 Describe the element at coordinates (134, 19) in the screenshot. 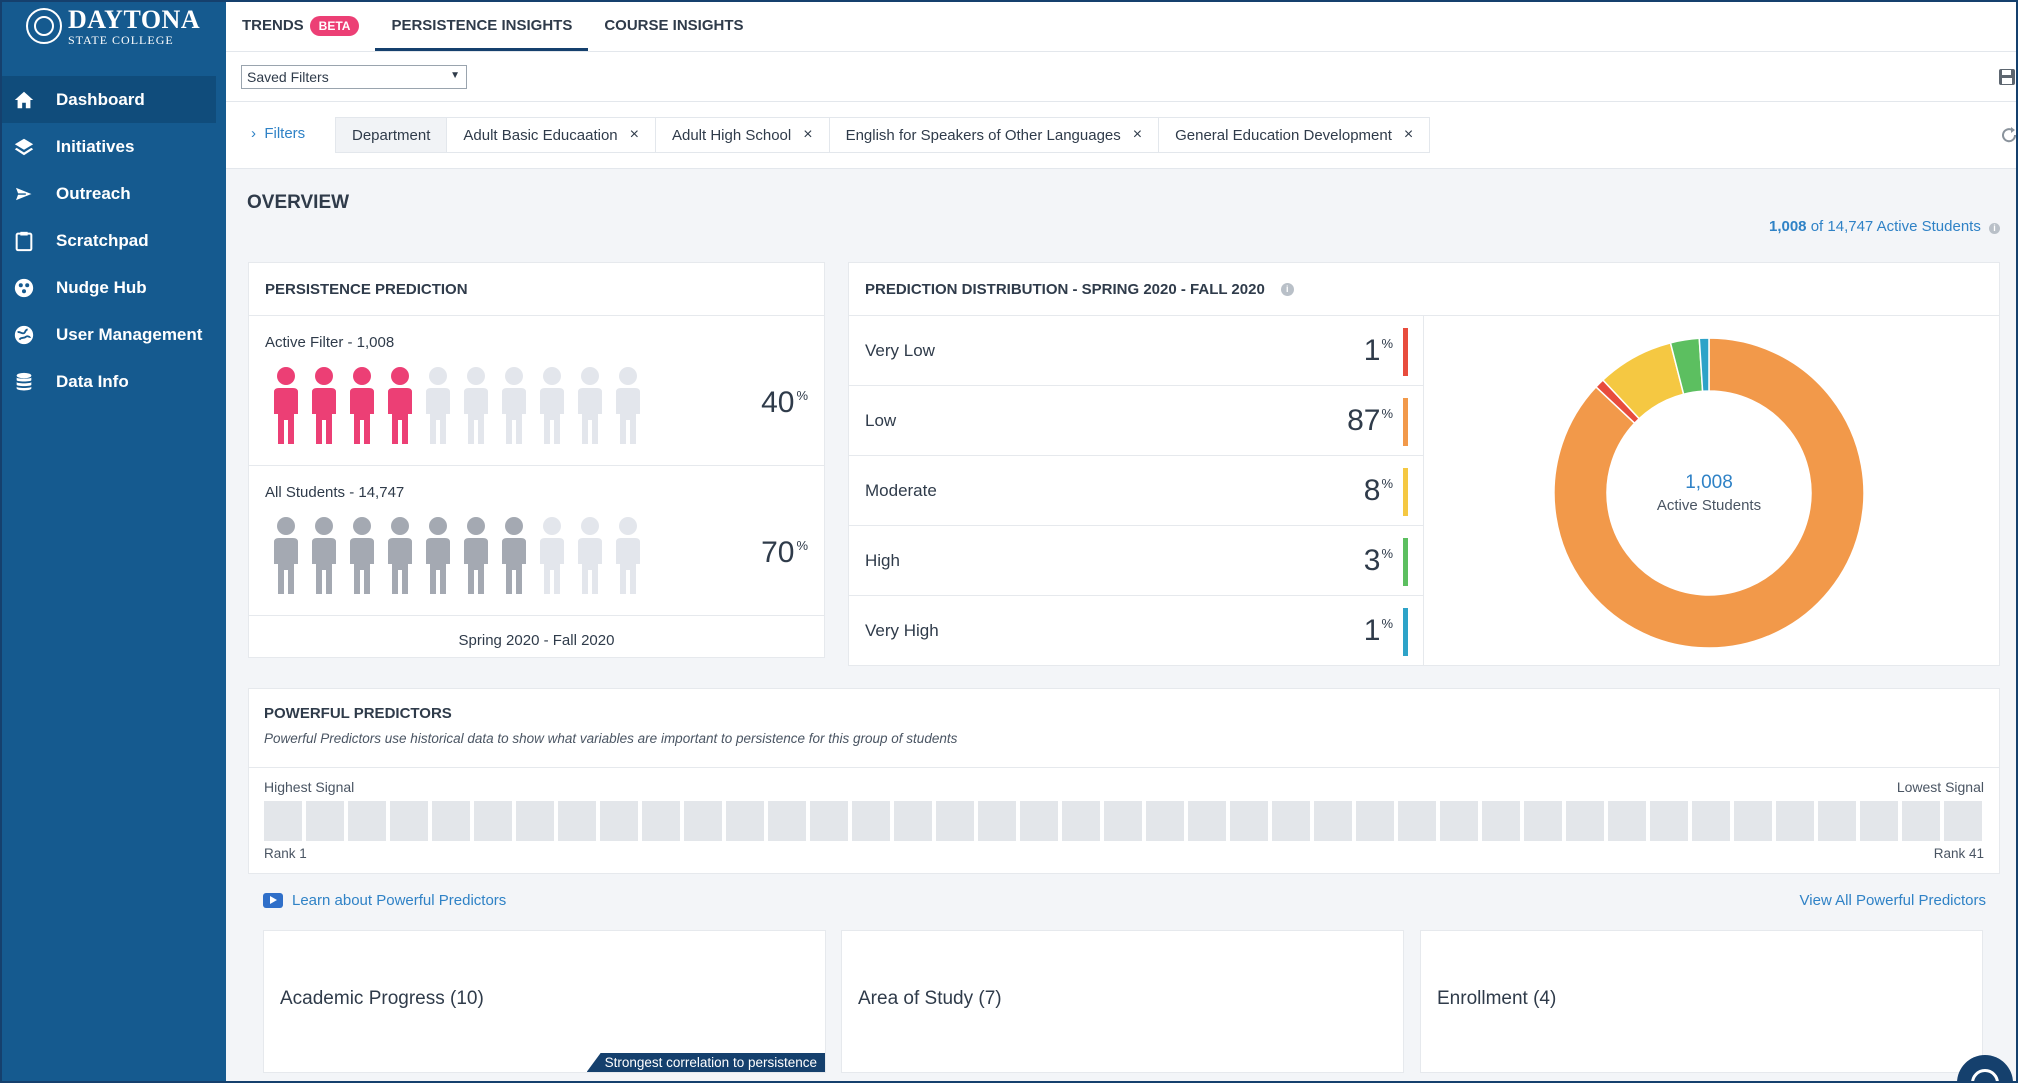

I see `logo-line1: DAYTONA` at that location.